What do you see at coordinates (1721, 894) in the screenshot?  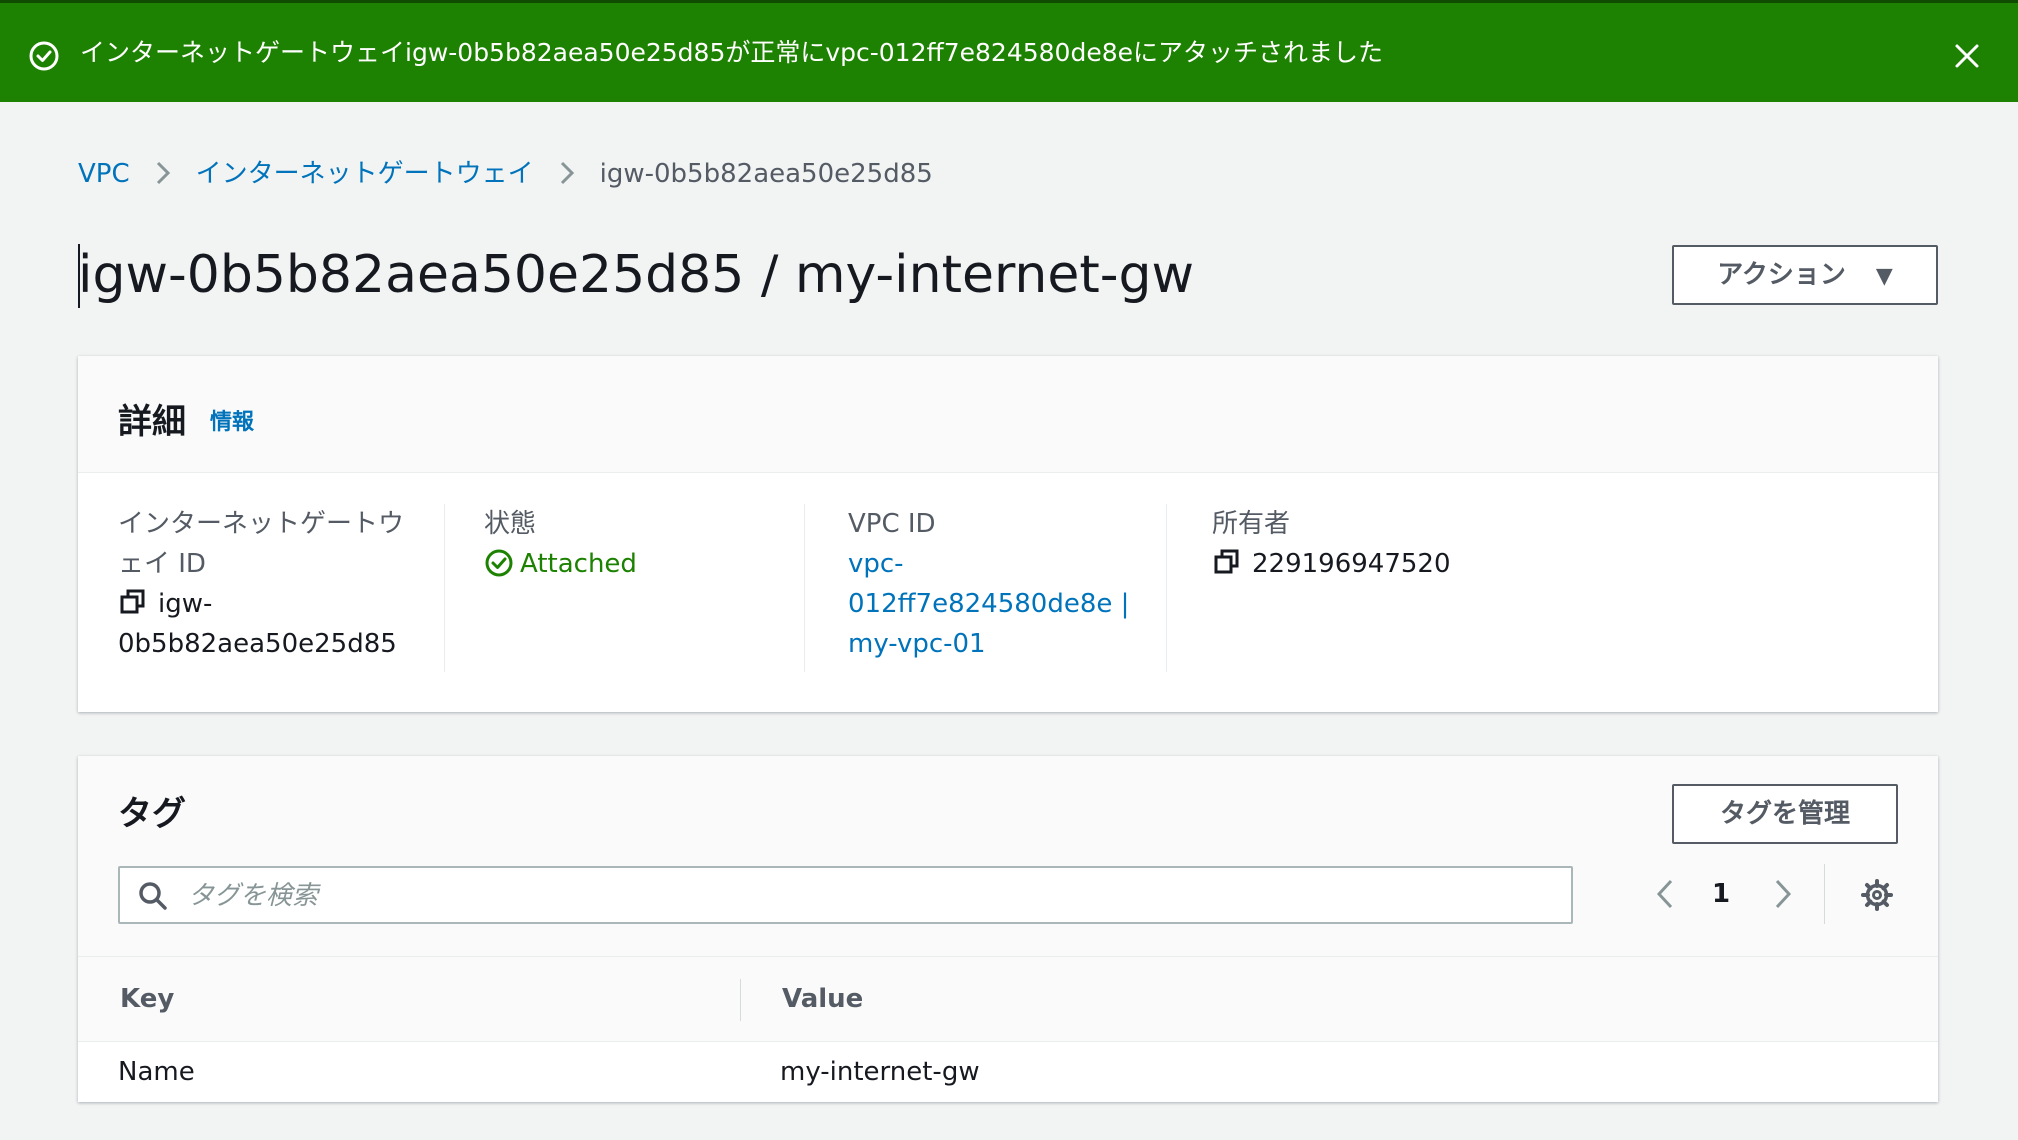 I see `page-number: 1` at bounding box center [1721, 894].